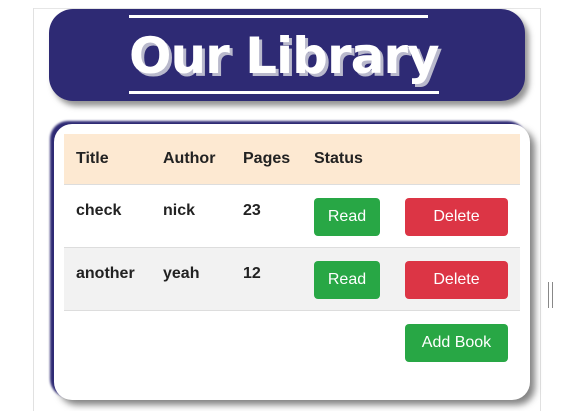  I want to click on book-author-cell: yeah, so click(181, 273).